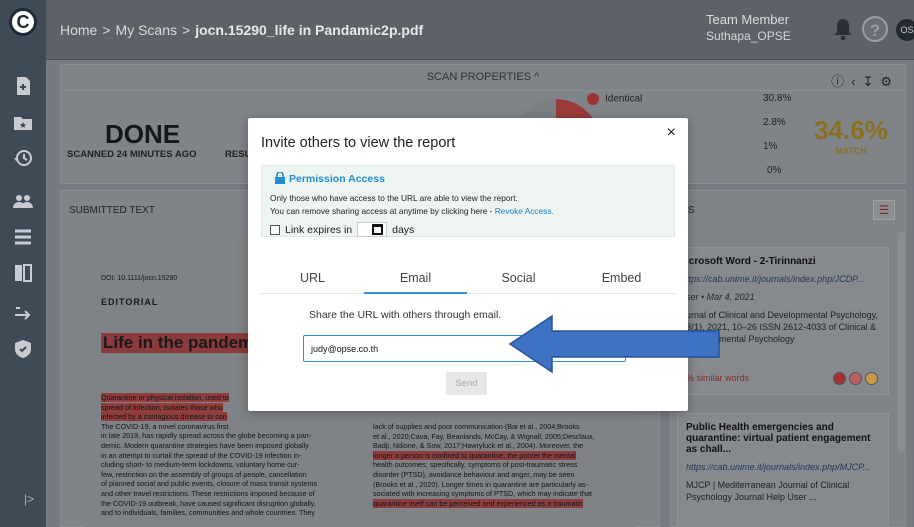 The width and height of the screenshot is (914, 527). What do you see at coordinates (78, 30) in the screenshot?
I see `breadcrumb-home: Home` at bounding box center [78, 30].